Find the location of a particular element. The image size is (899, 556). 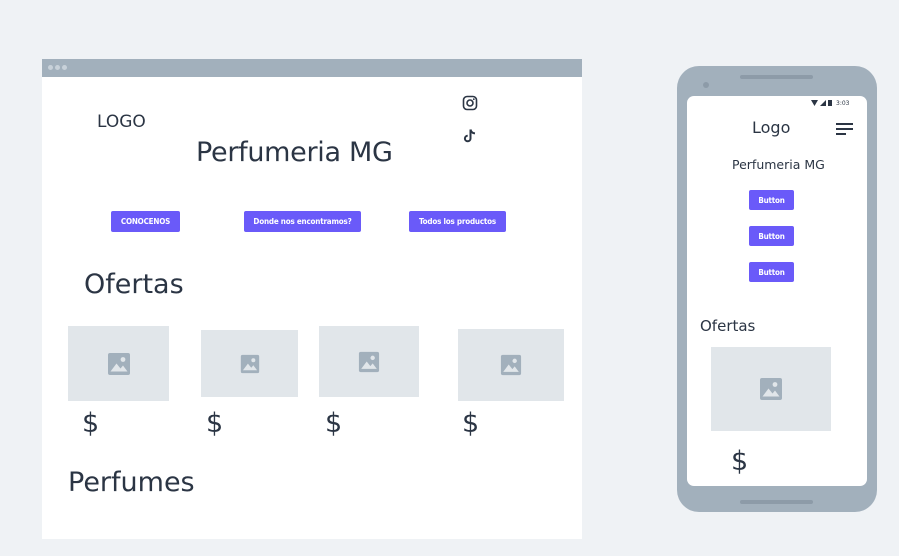

status-time: 3:03 is located at coordinates (843, 103).